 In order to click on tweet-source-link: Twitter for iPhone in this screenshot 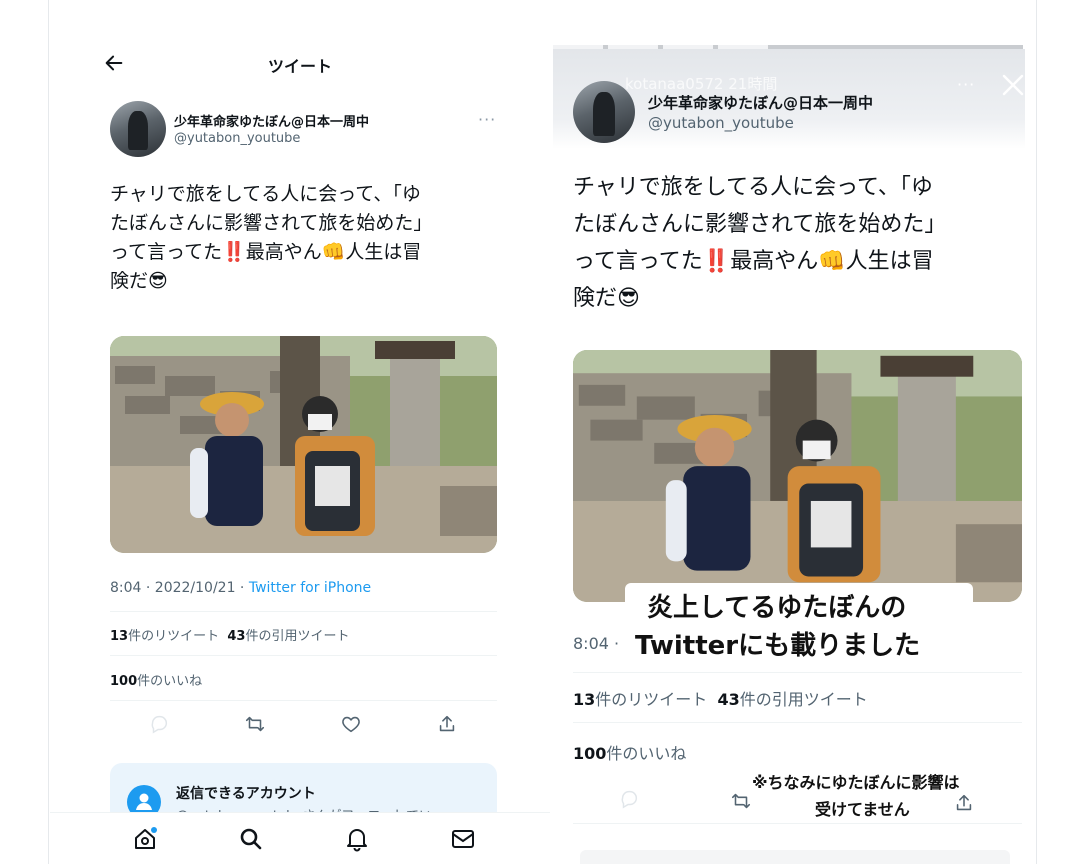, I will do `click(310, 588)`.